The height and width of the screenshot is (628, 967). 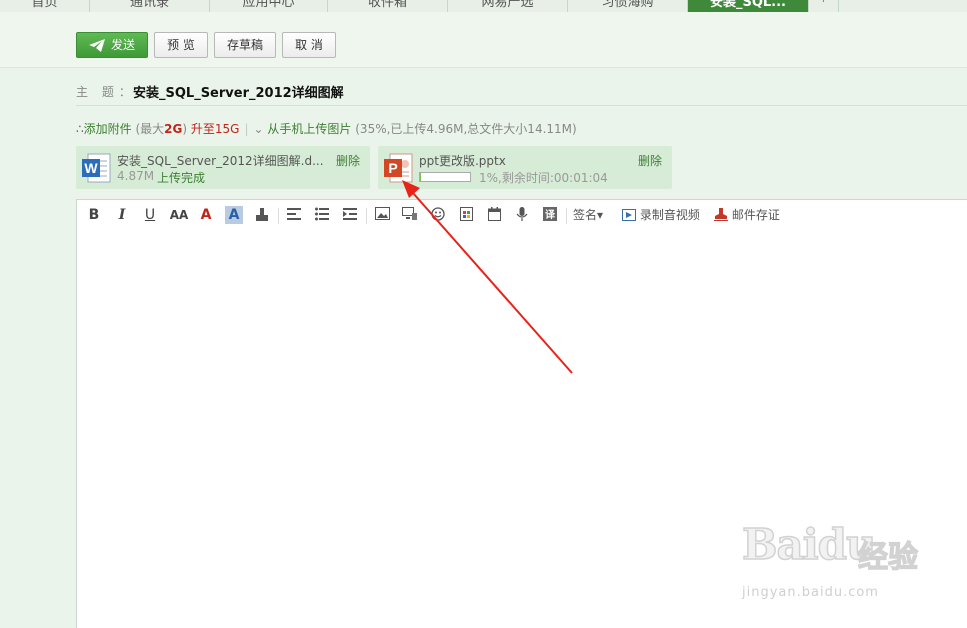 What do you see at coordinates (600, 215) in the screenshot?
I see `chevron-down-icon: ▾` at bounding box center [600, 215].